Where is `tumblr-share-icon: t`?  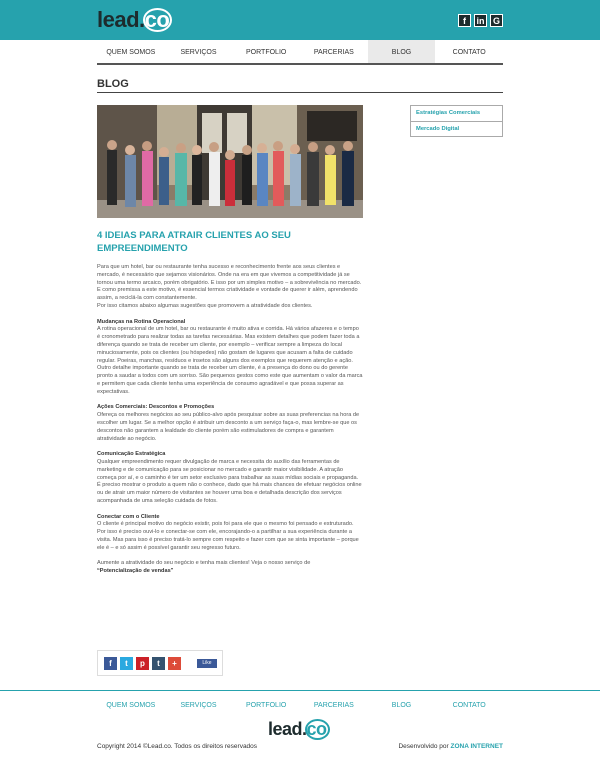
tumblr-share-icon: t is located at coordinates (158, 663).